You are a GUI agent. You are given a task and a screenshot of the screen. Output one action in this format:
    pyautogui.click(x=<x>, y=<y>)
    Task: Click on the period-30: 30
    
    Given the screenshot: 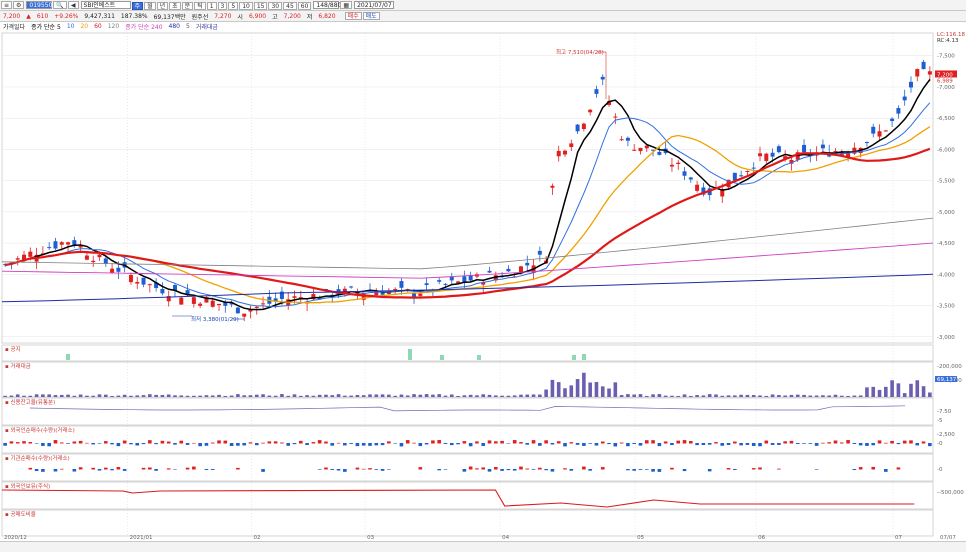 What is the action you would take?
    pyautogui.click(x=275, y=5)
    